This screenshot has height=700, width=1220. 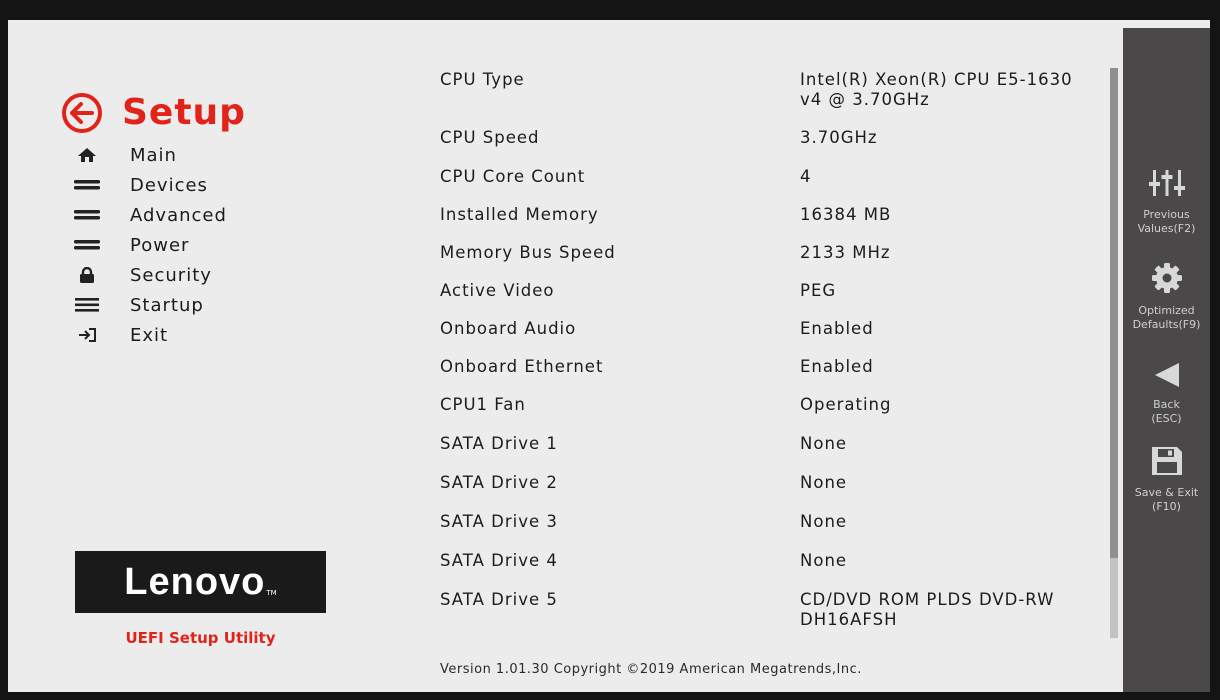 I want to click on save-exit-label: Save & Exit (F10), so click(x=1166, y=499).